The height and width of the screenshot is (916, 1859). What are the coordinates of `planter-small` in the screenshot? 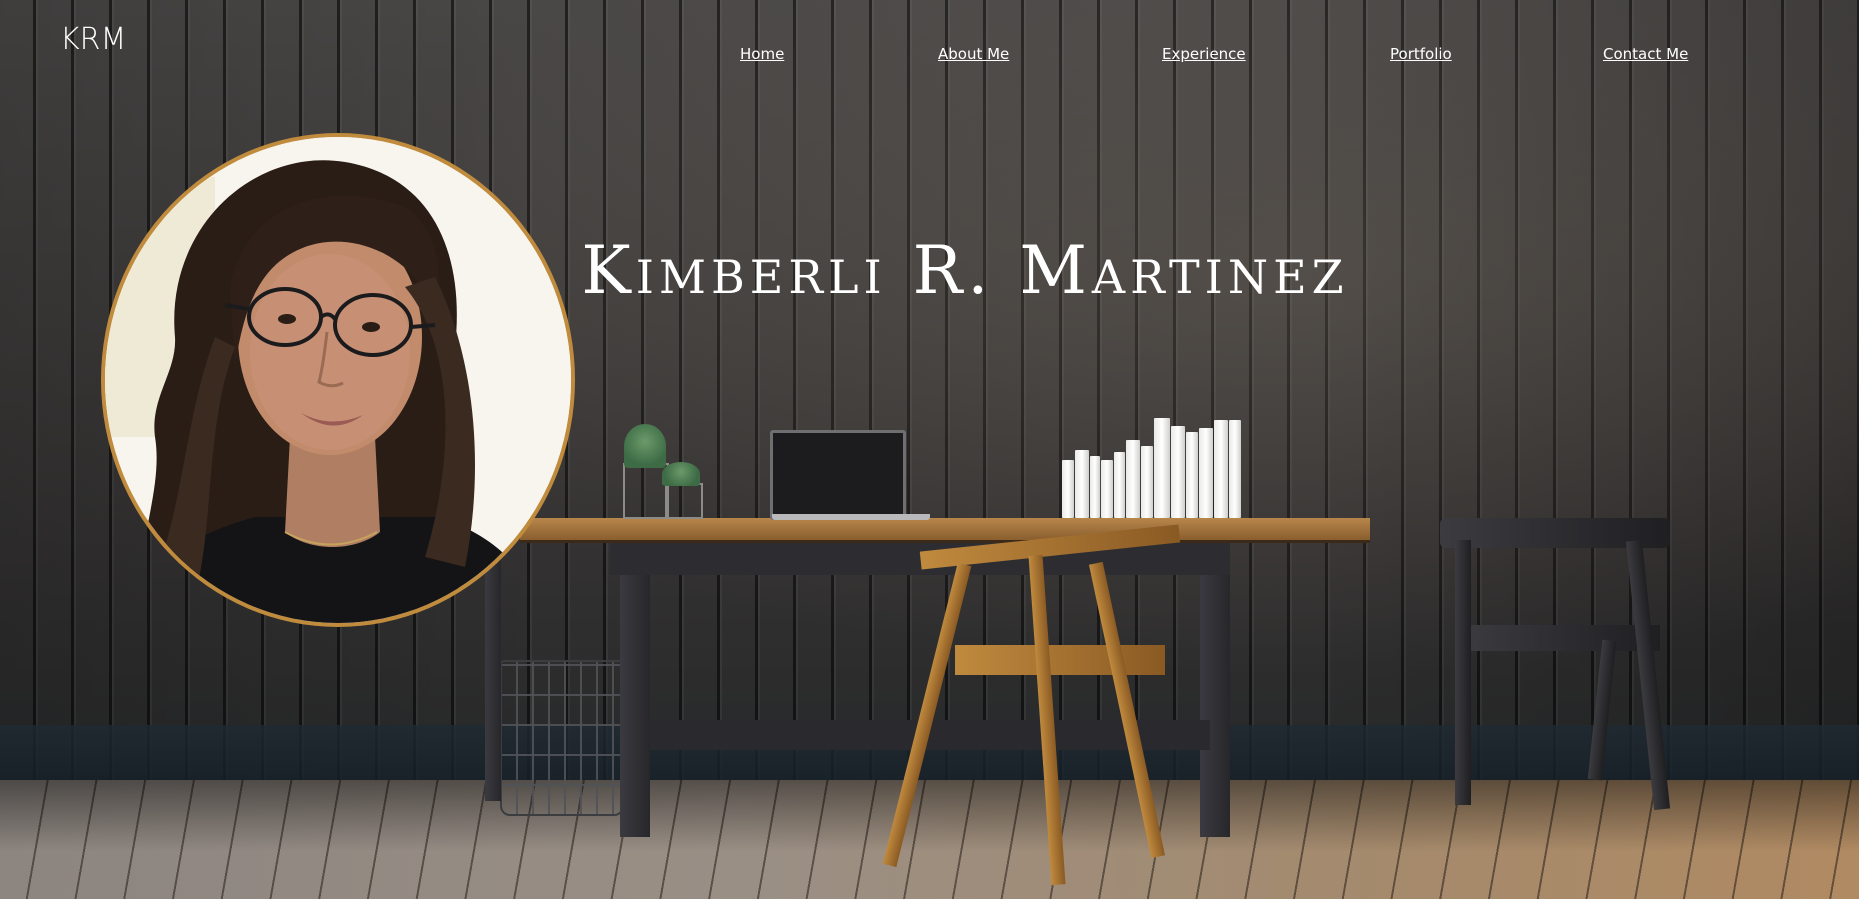 It's located at (684, 501).